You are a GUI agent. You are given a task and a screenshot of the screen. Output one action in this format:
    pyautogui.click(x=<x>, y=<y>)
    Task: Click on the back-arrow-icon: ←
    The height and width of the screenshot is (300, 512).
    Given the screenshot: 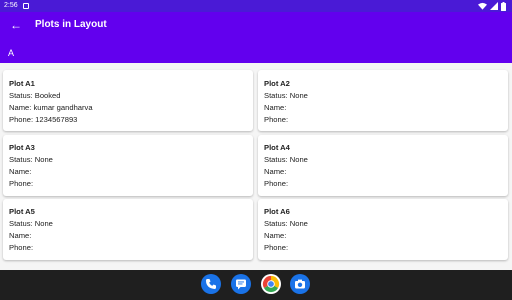 What is the action you would take?
    pyautogui.click(x=16, y=25)
    